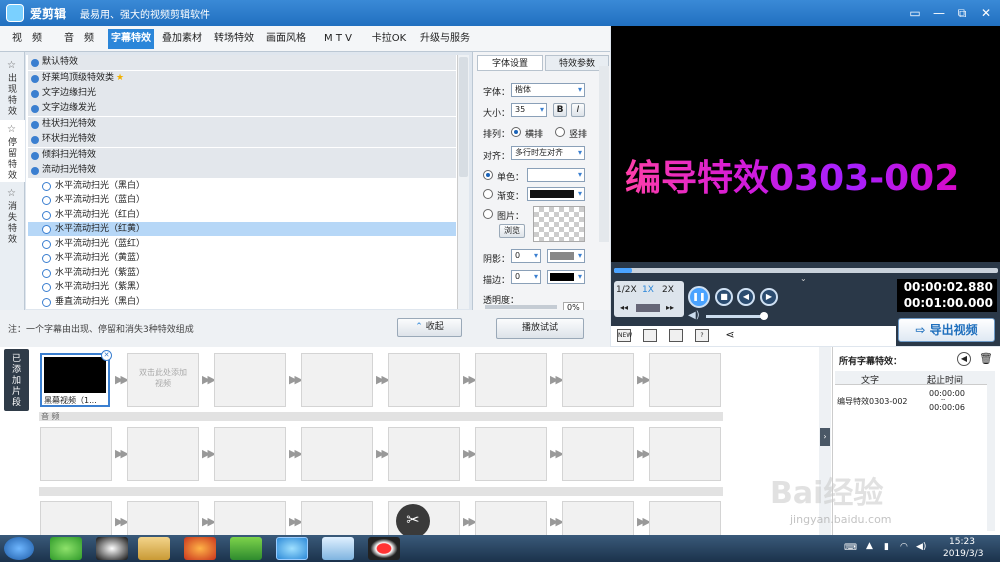  I want to click on category-edge-glow: 文字边缘发光, so click(242, 108).